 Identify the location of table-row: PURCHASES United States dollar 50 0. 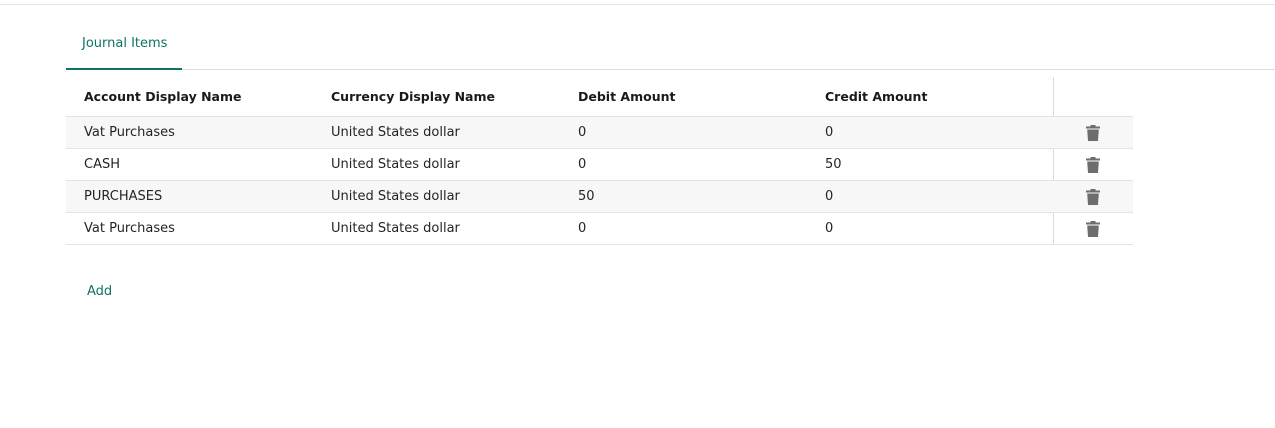
(599, 197).